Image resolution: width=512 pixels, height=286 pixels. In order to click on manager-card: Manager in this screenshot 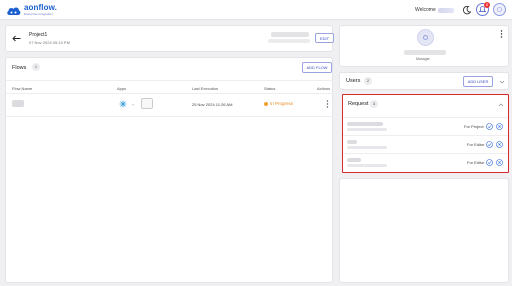, I will do `click(424, 46)`.